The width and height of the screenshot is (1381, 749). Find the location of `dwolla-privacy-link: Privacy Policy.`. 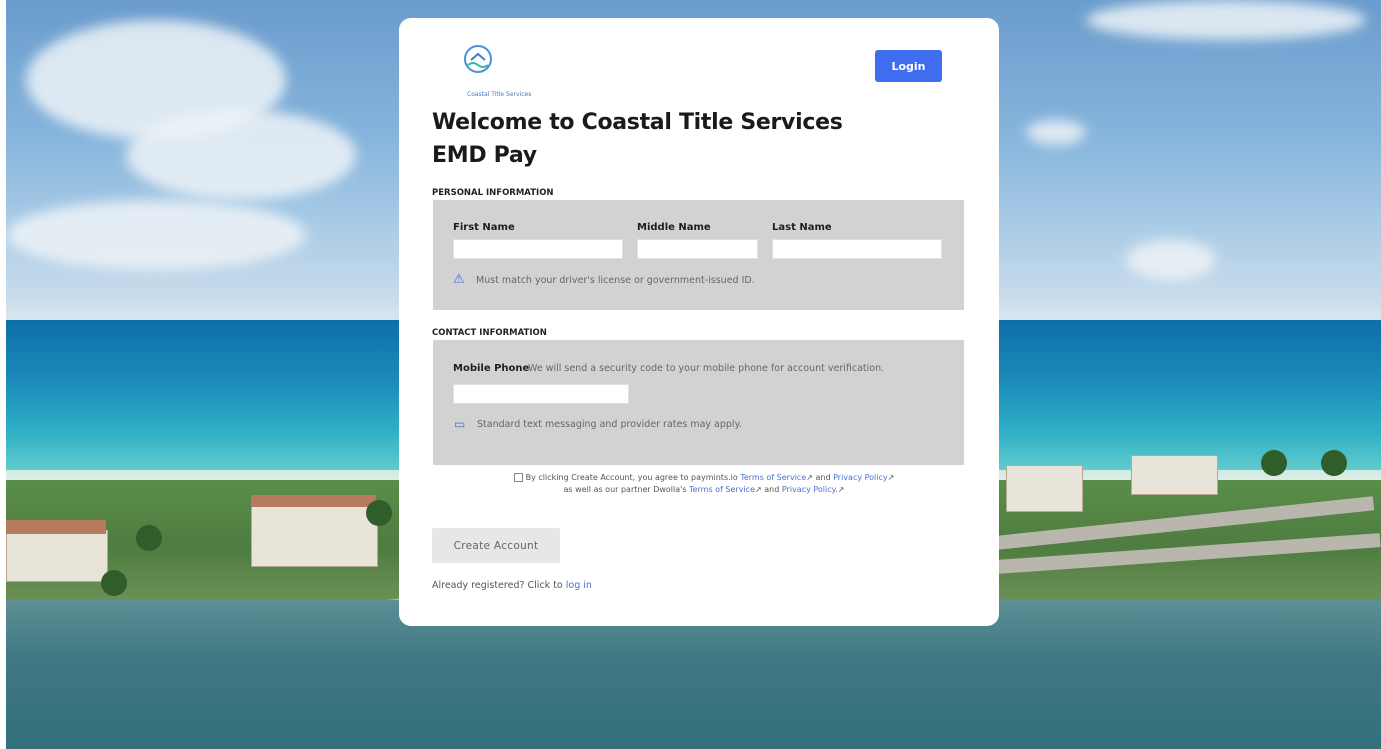

dwolla-privacy-link: Privacy Policy. is located at coordinates (810, 489).